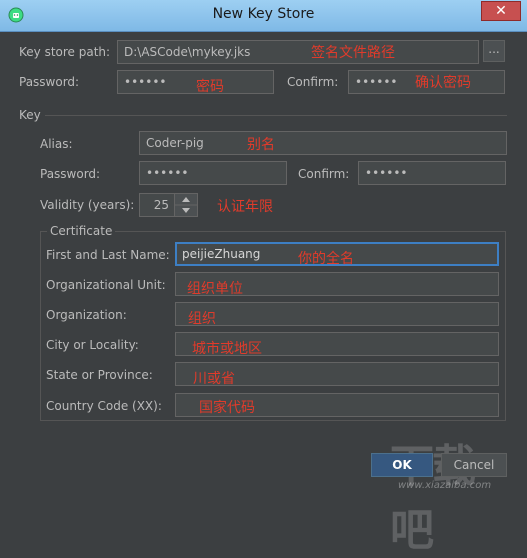 The width and height of the screenshot is (527, 558). Describe the element at coordinates (92, 345) in the screenshot. I see `city-label: City or Locality:` at that location.